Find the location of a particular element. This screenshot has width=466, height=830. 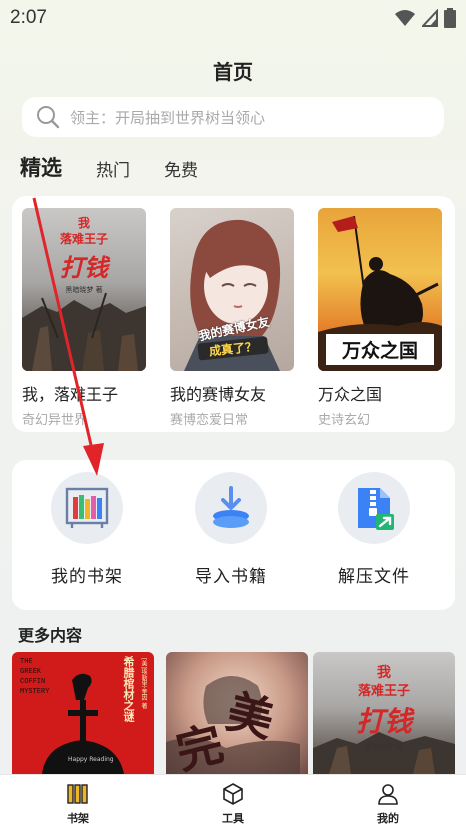

signal-icon is located at coordinates (430, 18).